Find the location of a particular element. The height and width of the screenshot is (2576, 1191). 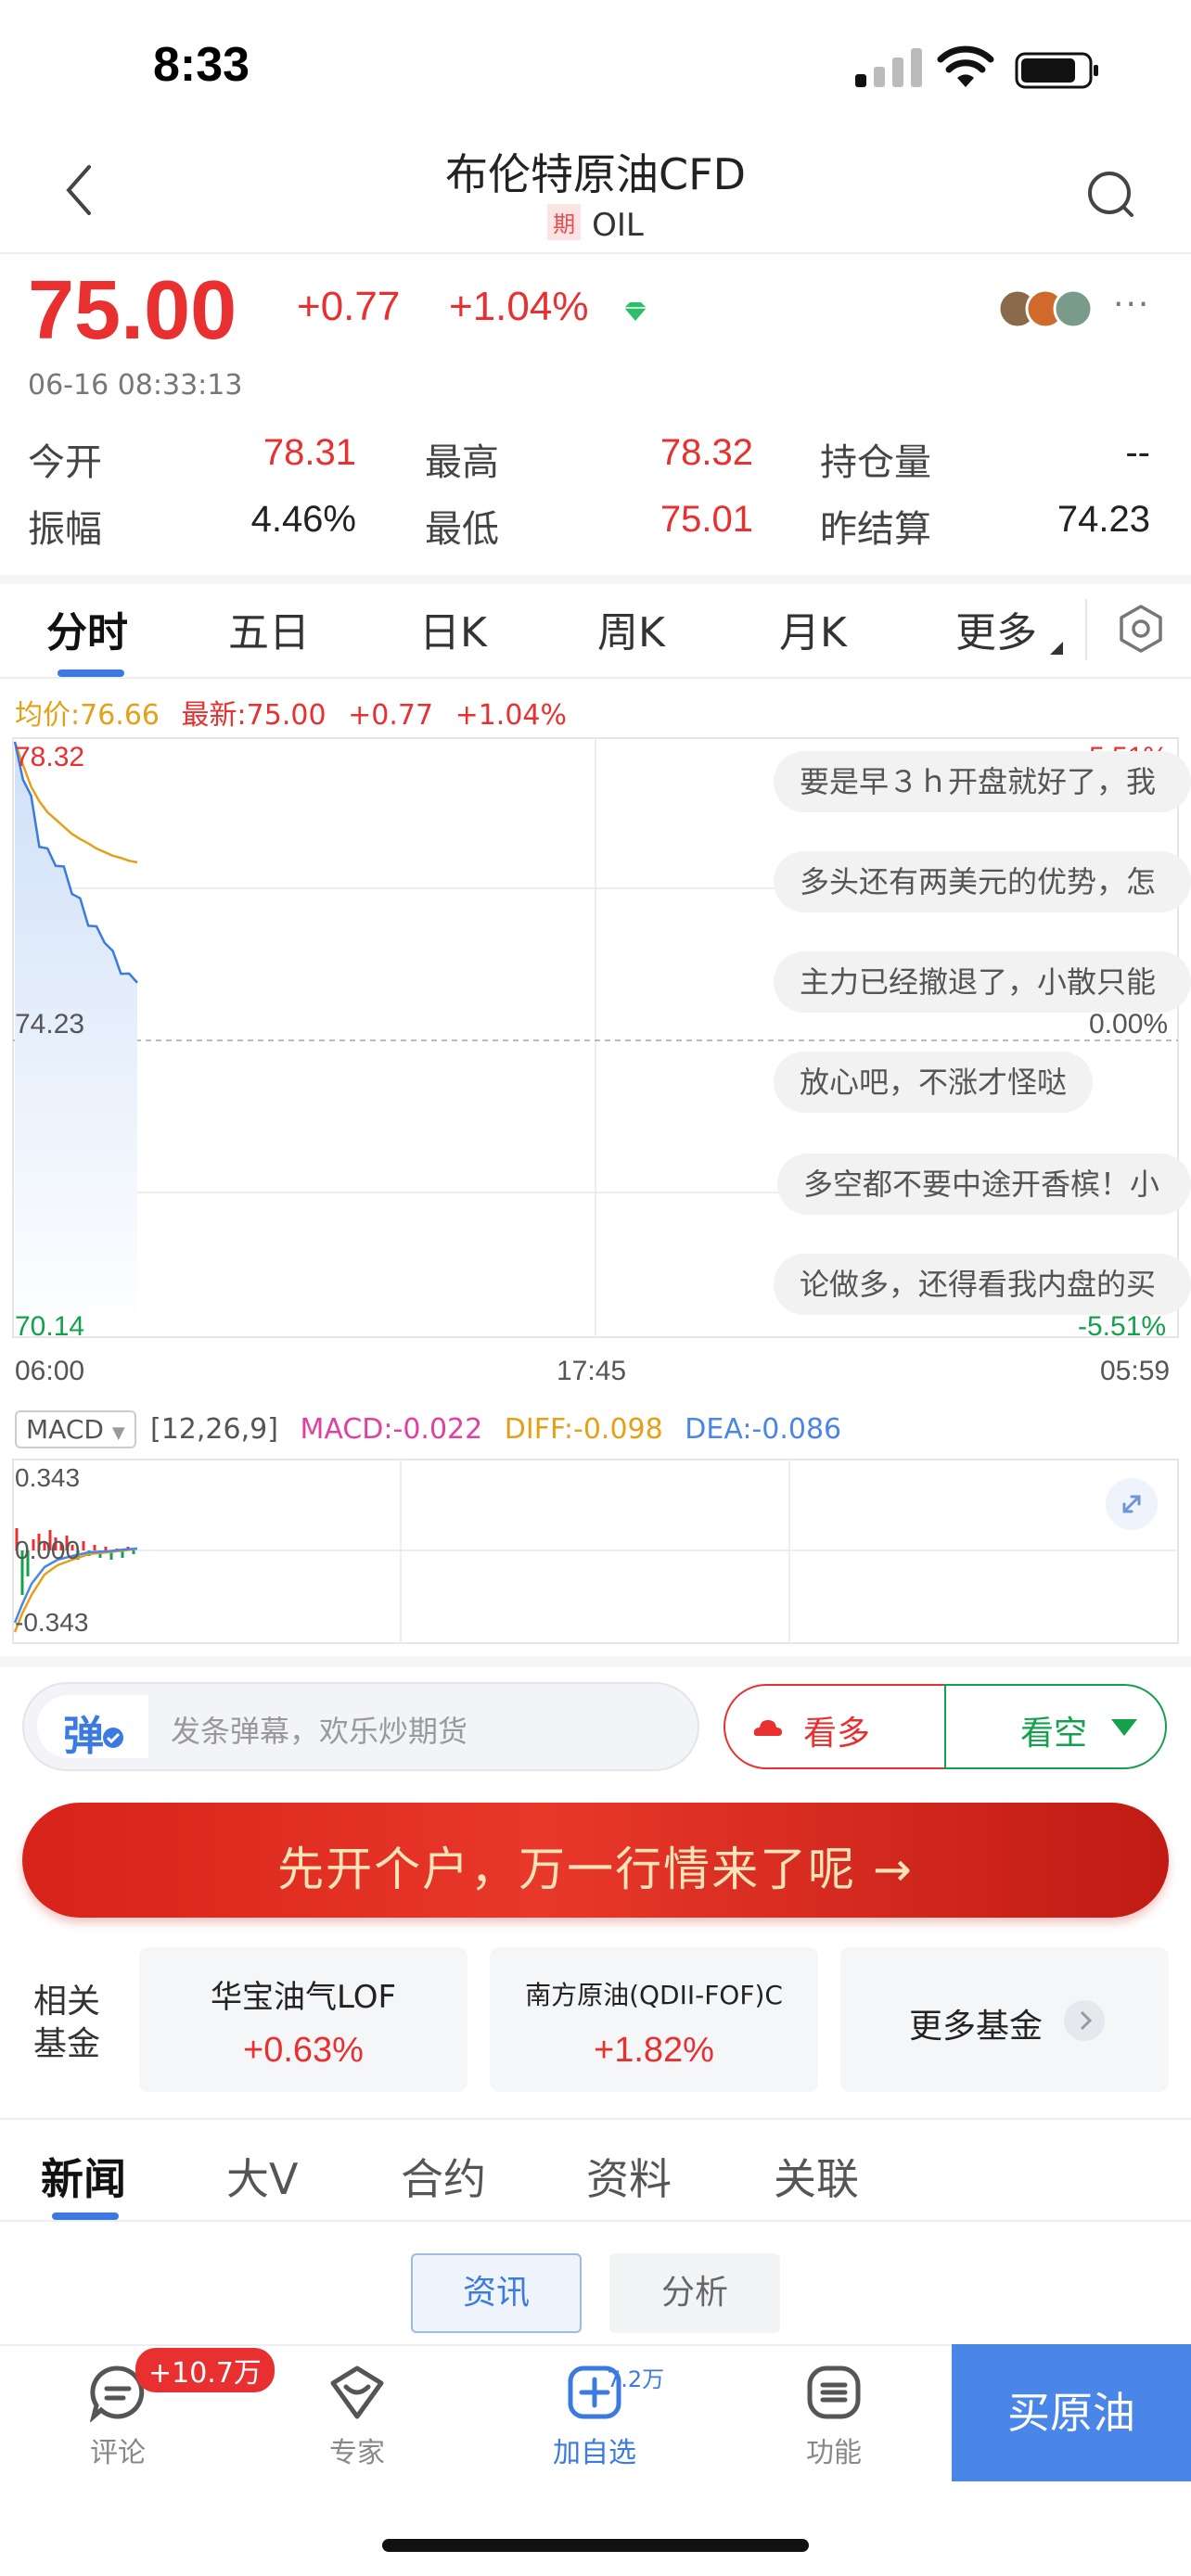

fund-change: +0.63% is located at coordinates (303, 2050).